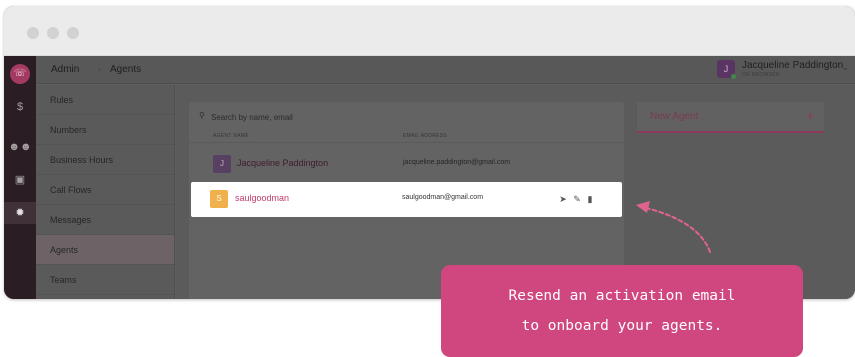 The image size is (855, 357). I want to click on send-icon: ➤, so click(563, 199).